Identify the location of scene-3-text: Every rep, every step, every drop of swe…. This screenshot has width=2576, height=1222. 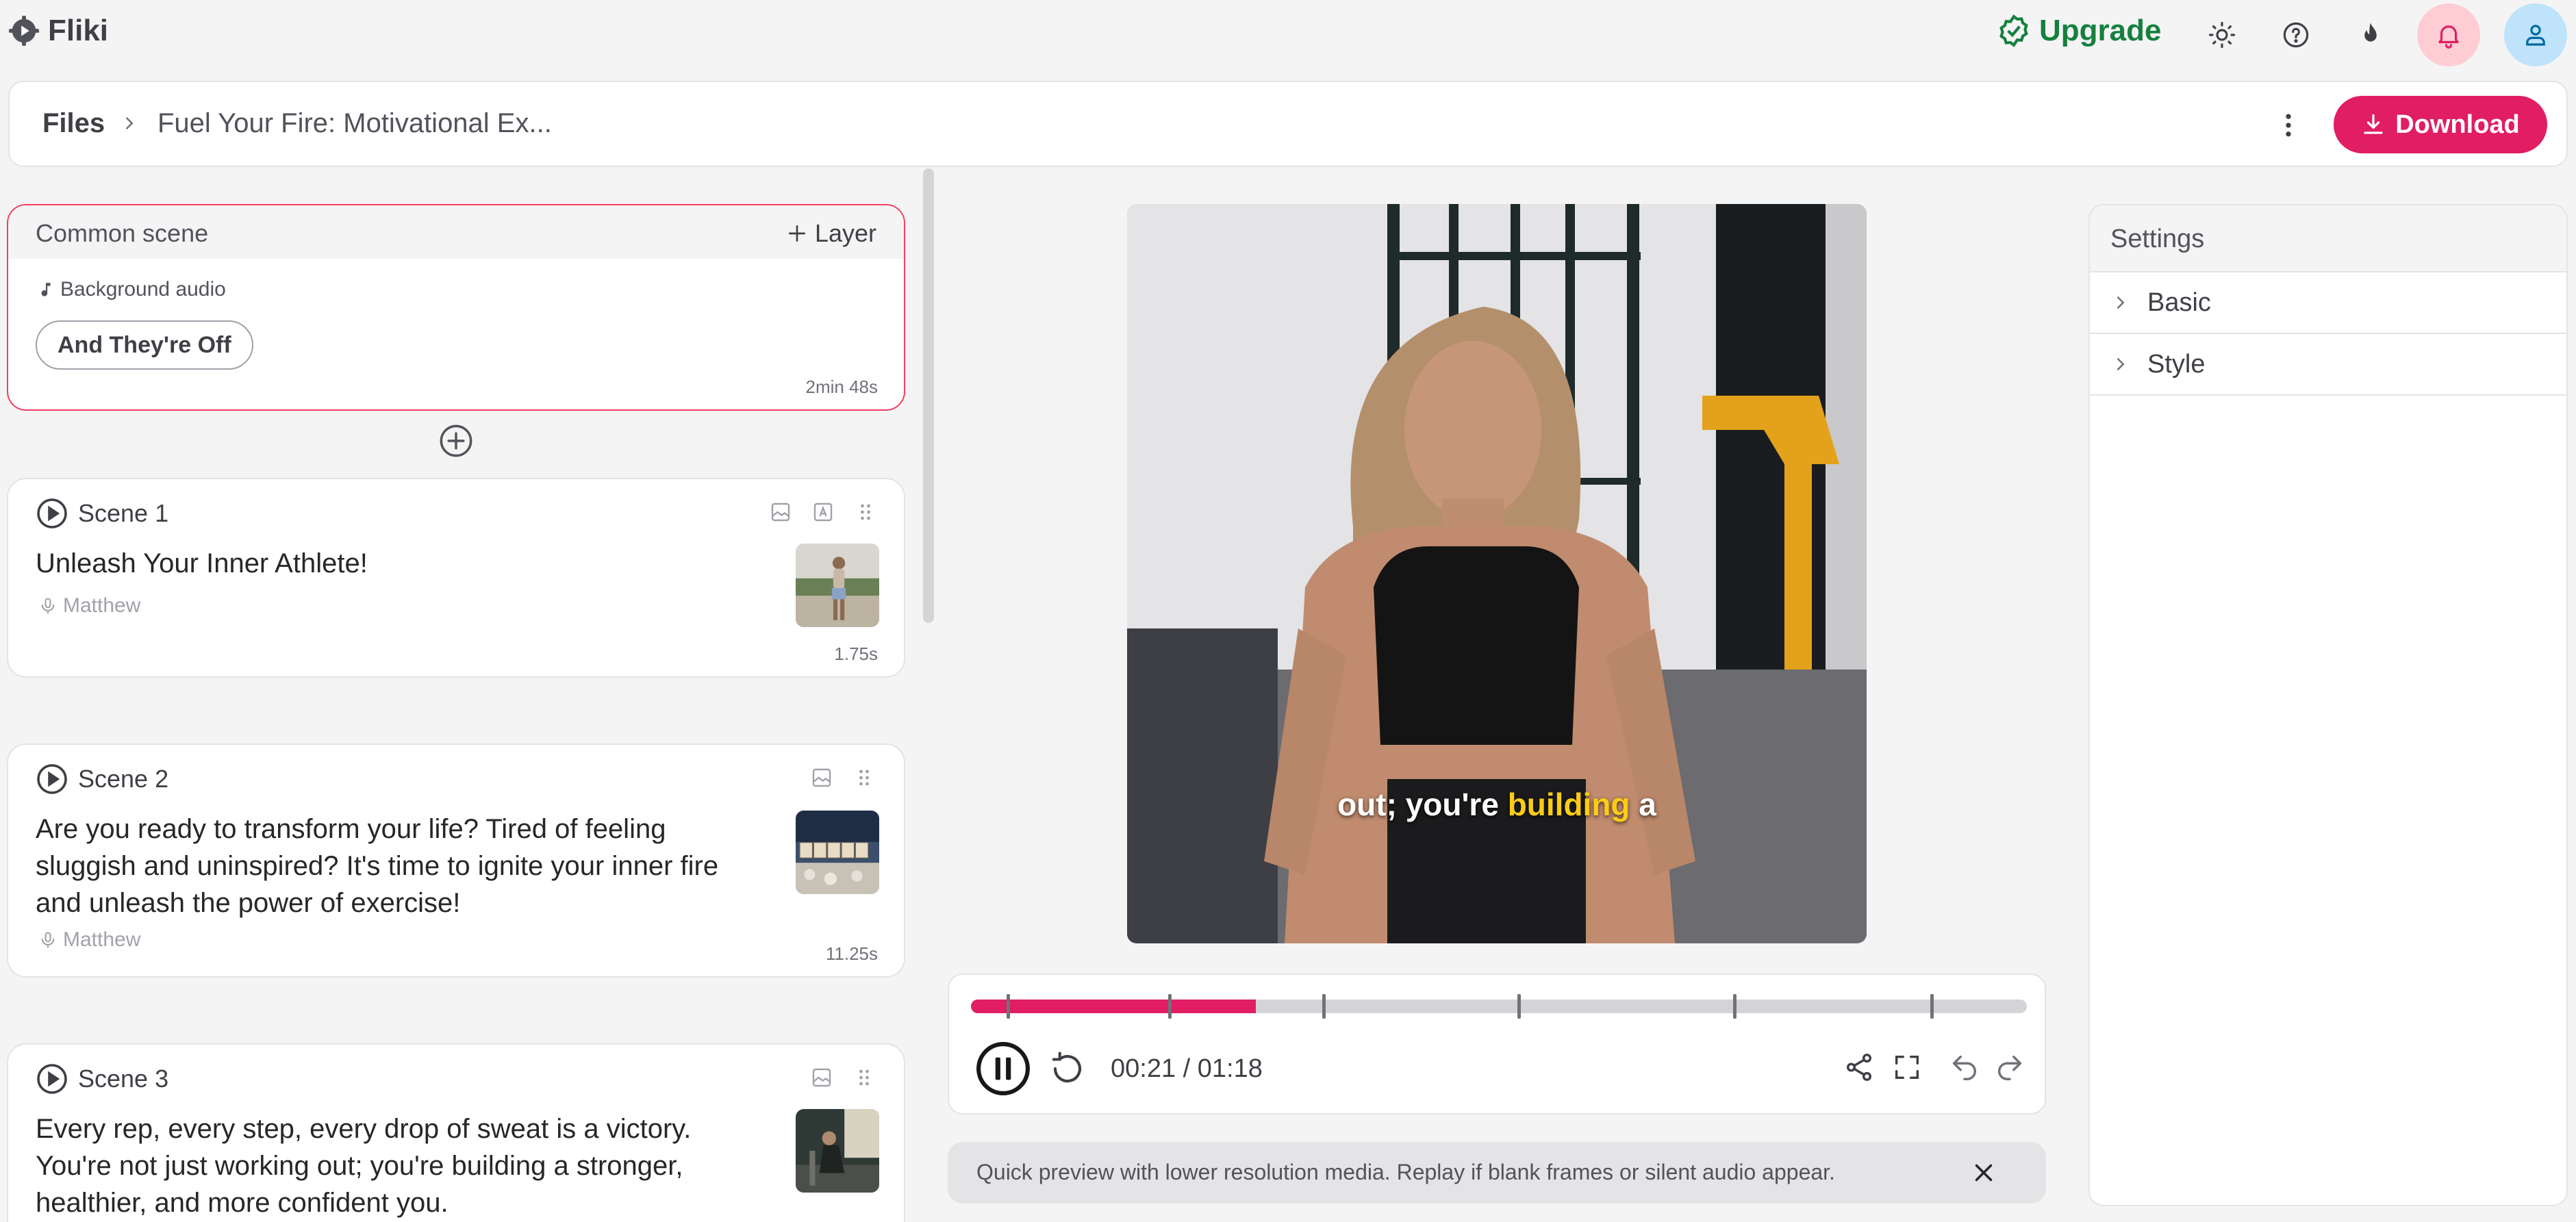
(392, 1165).